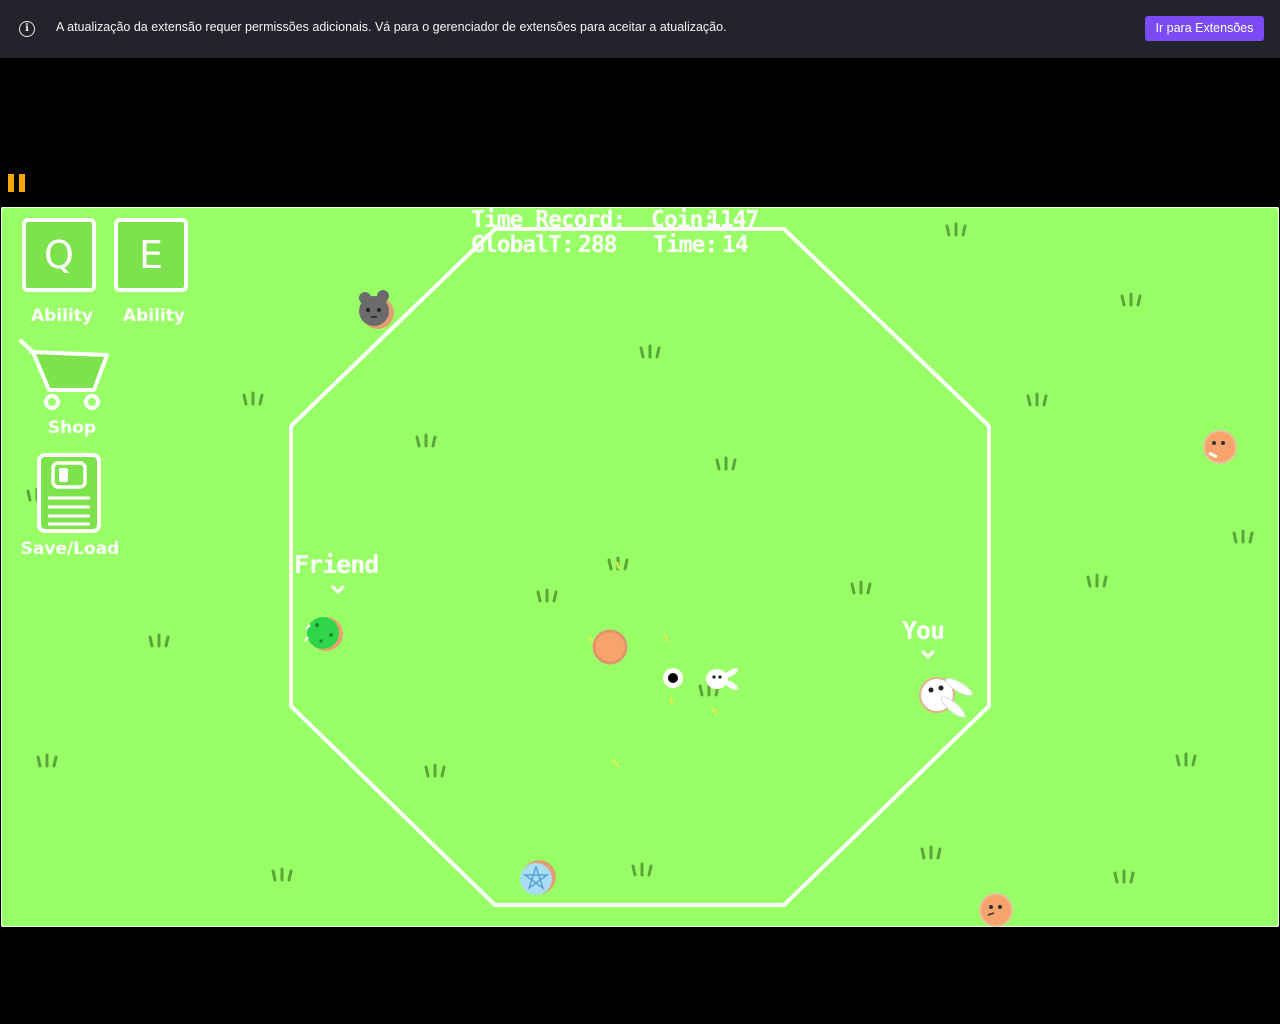 The width and height of the screenshot is (1280, 1024). I want to click on e-ability-label: Ability, so click(153, 316).